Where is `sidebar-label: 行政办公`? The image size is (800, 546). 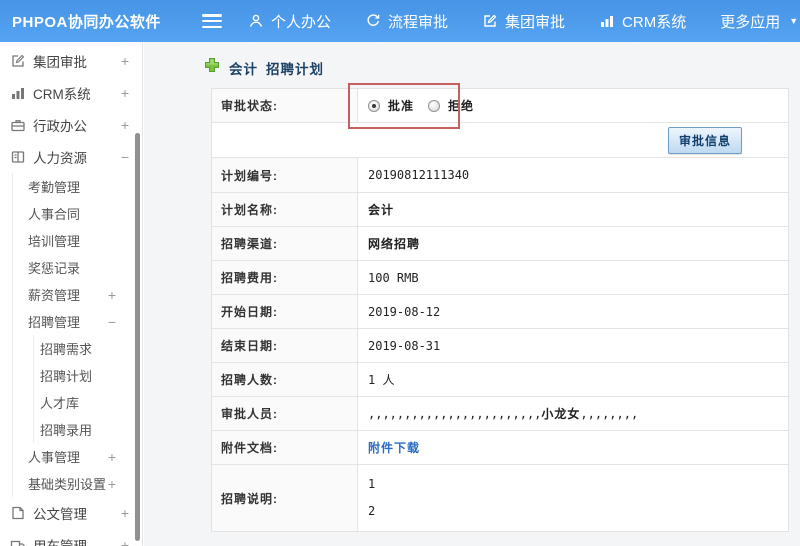
sidebar-label: 行政办公 is located at coordinates (60, 126).